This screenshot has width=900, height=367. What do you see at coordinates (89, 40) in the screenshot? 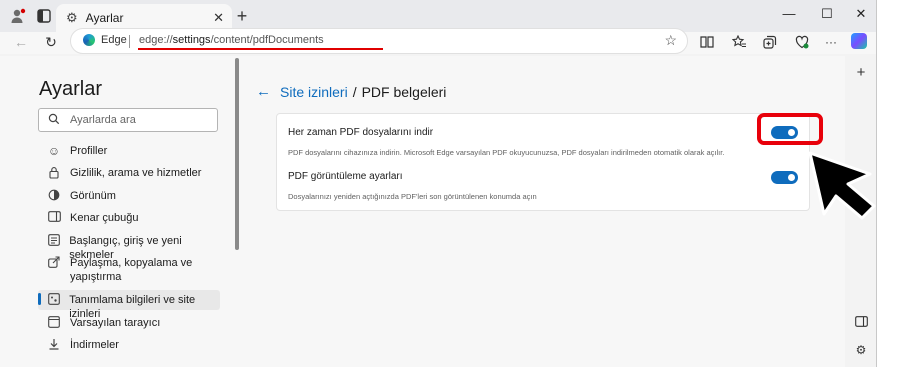
I see `edge-logo-icon` at bounding box center [89, 40].